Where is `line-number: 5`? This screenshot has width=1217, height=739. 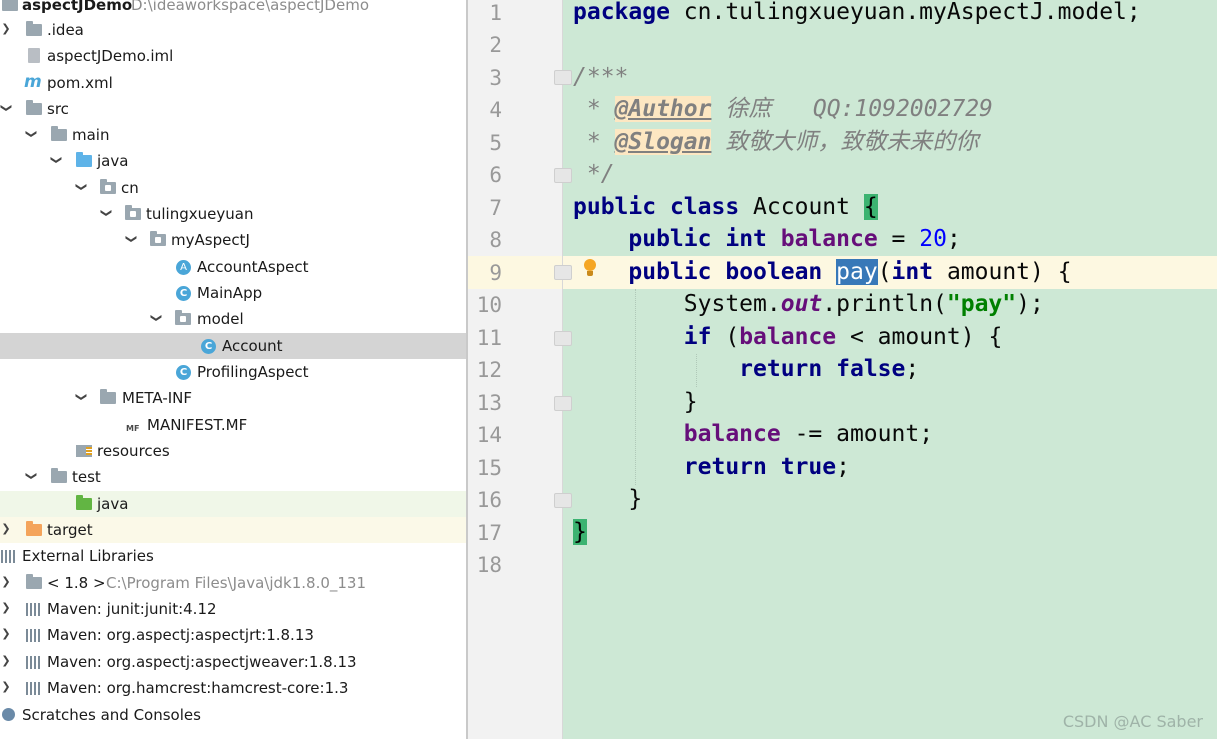 line-number: 5 is located at coordinates (495, 143).